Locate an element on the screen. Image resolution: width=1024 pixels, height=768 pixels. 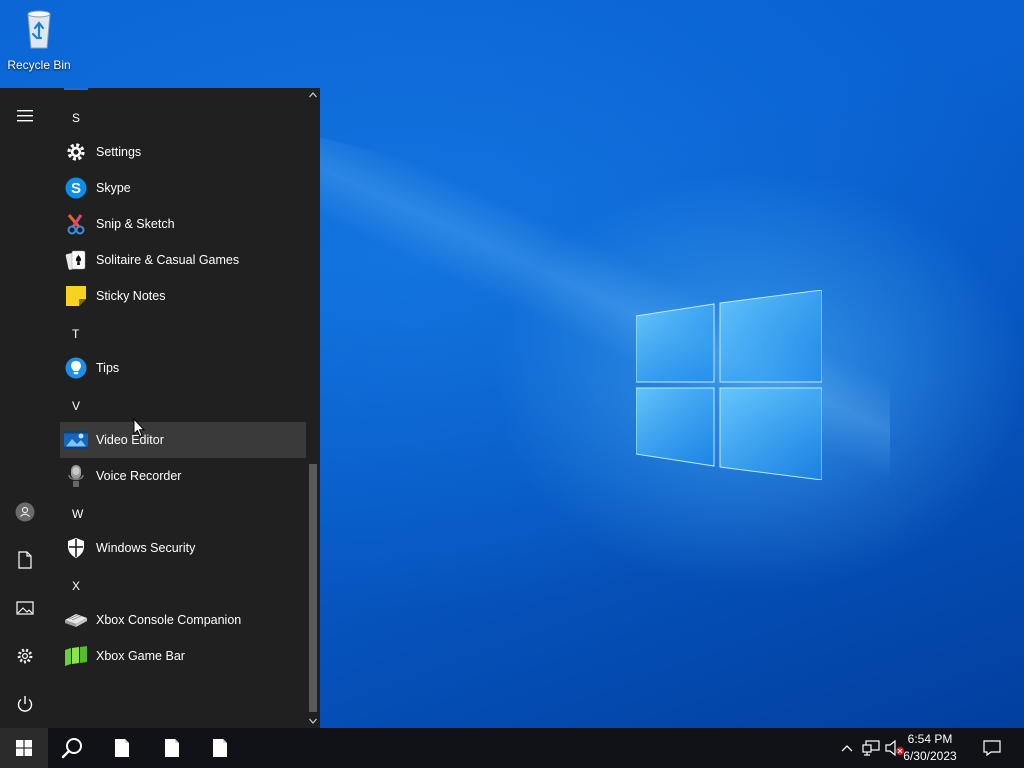
scroll-thumb is located at coordinates (313, 588).